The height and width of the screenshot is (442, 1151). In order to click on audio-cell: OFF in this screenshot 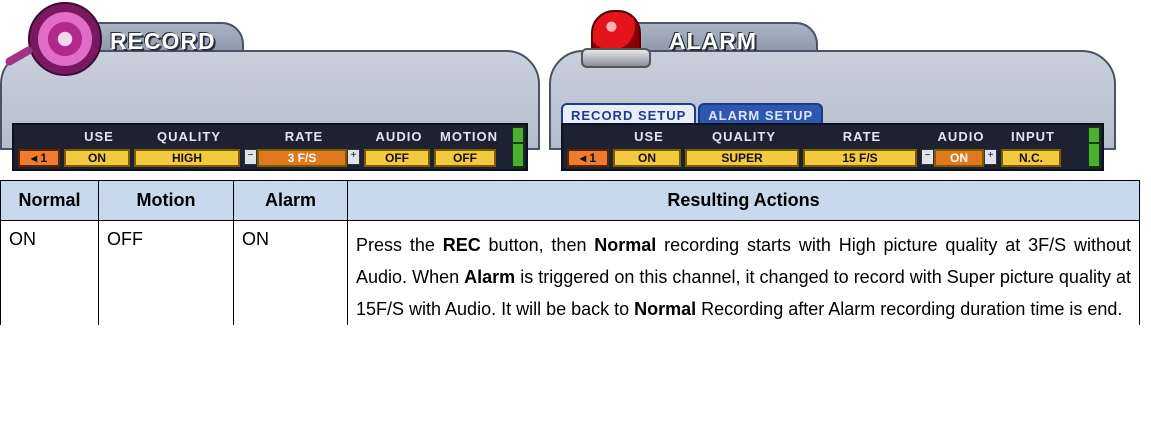, I will do `click(397, 158)`.